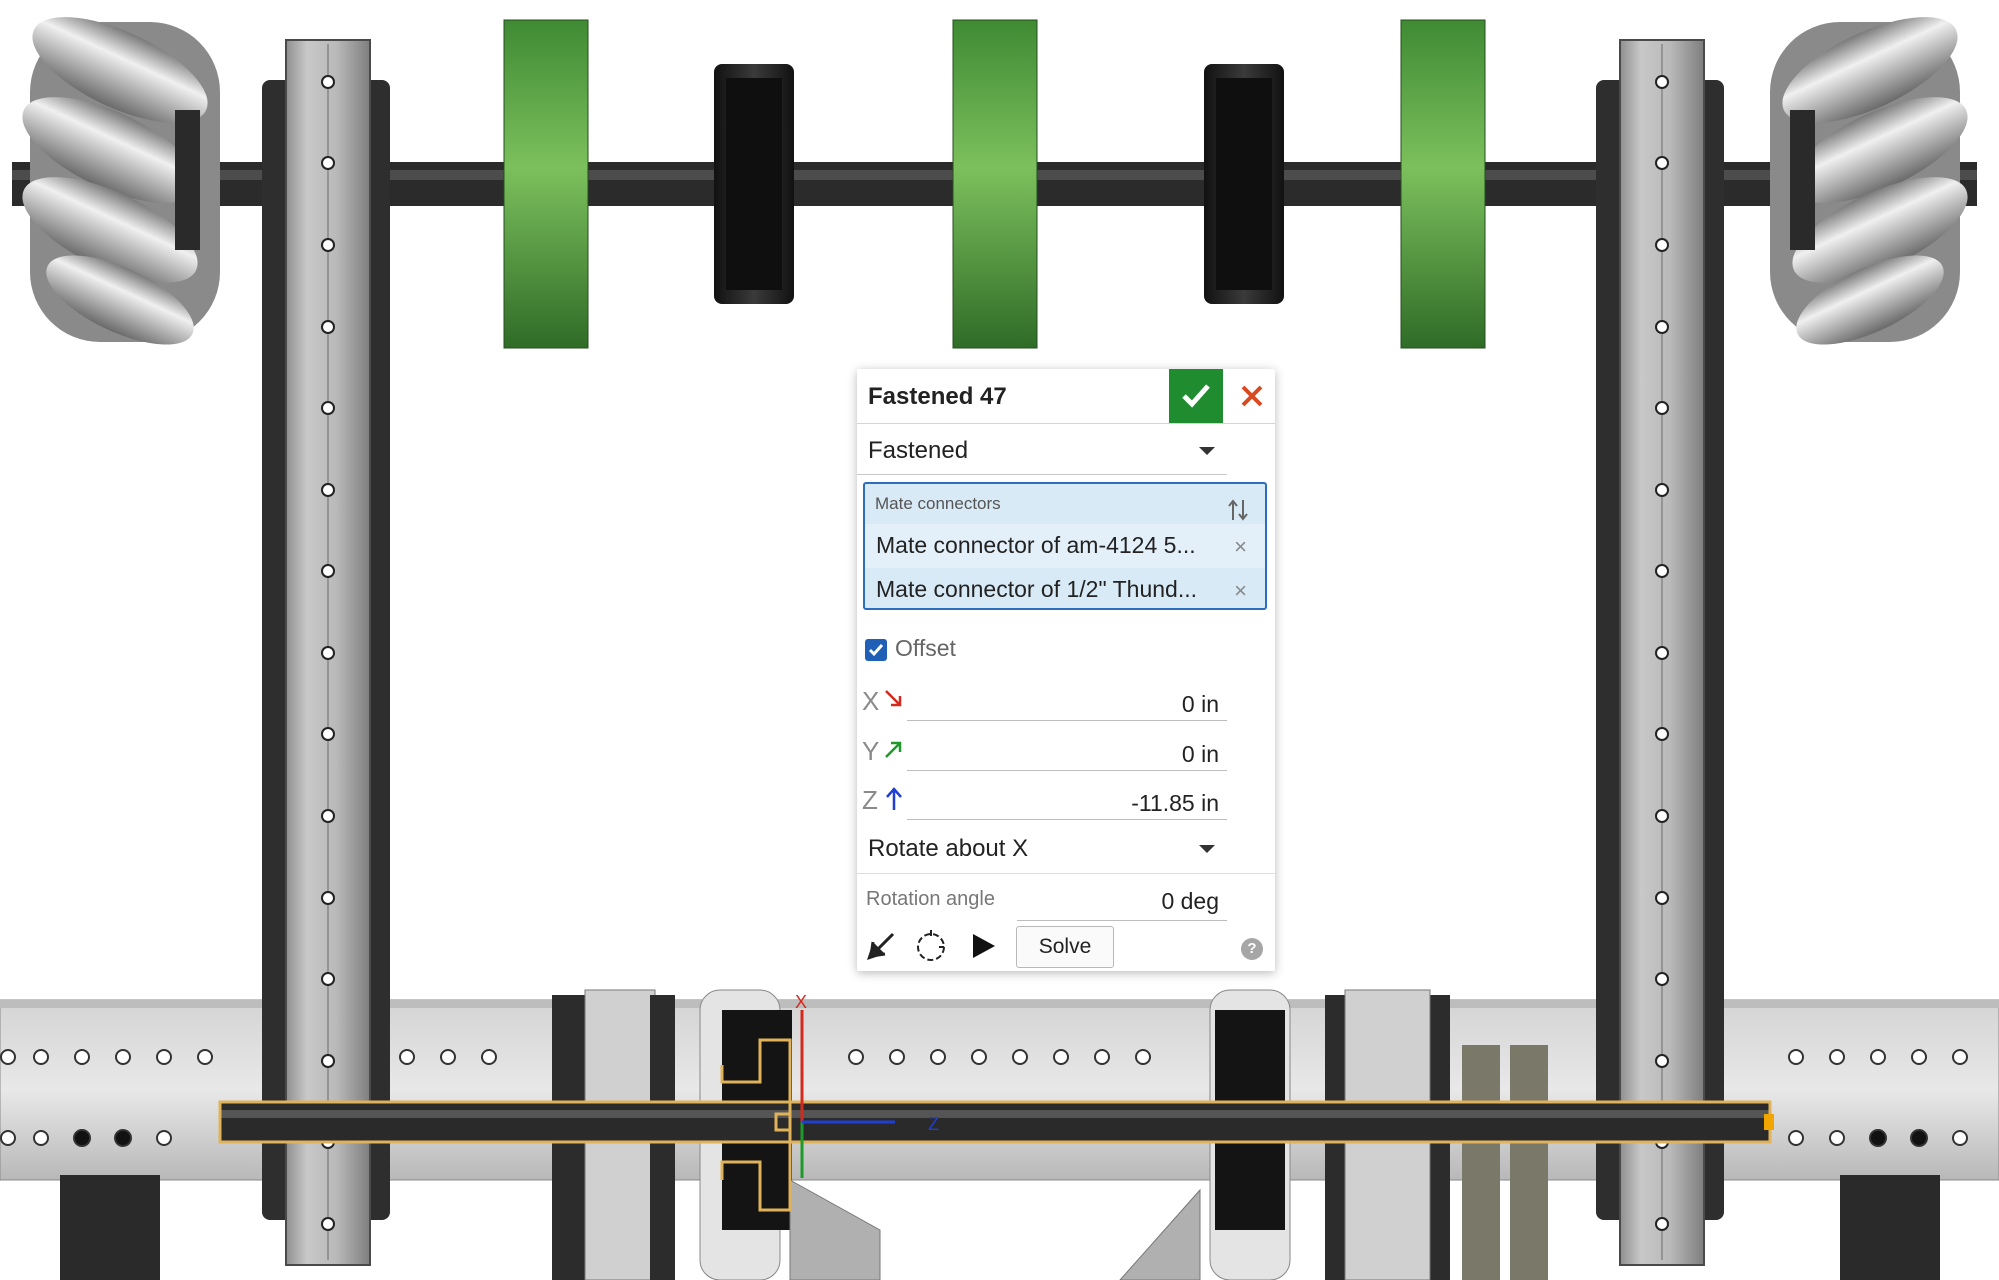 The height and width of the screenshot is (1280, 1999). What do you see at coordinates (1067, 701) in the screenshot?
I see `x-offset-input: 0 in` at bounding box center [1067, 701].